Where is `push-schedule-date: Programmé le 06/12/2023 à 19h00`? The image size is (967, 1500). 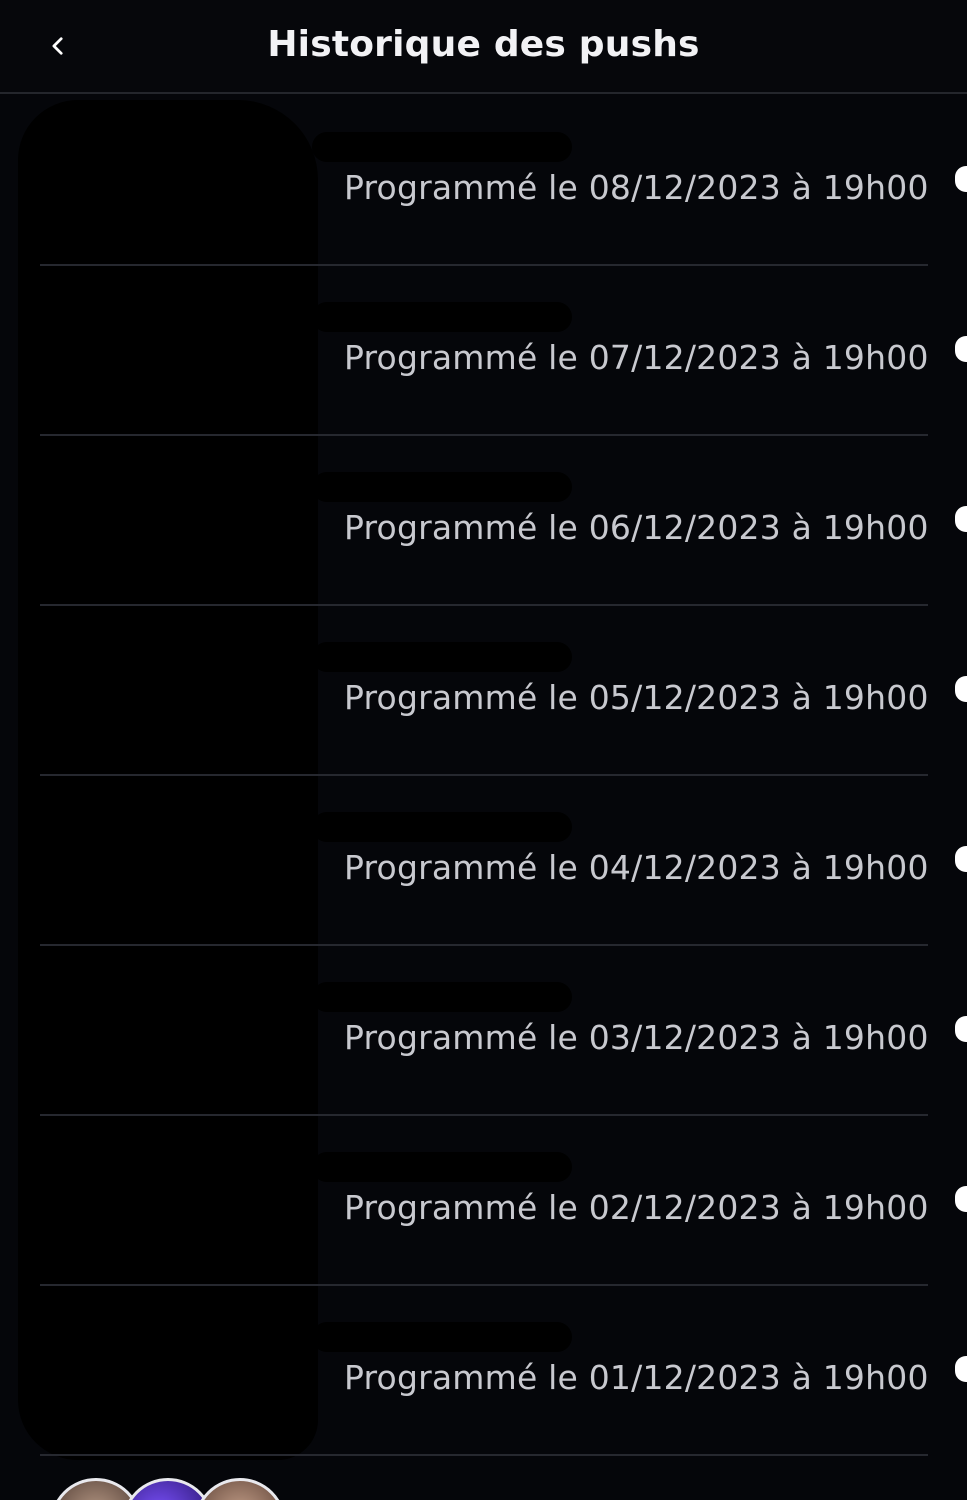 push-schedule-date: Programmé le 06/12/2023 à 19h00 is located at coordinates (636, 527).